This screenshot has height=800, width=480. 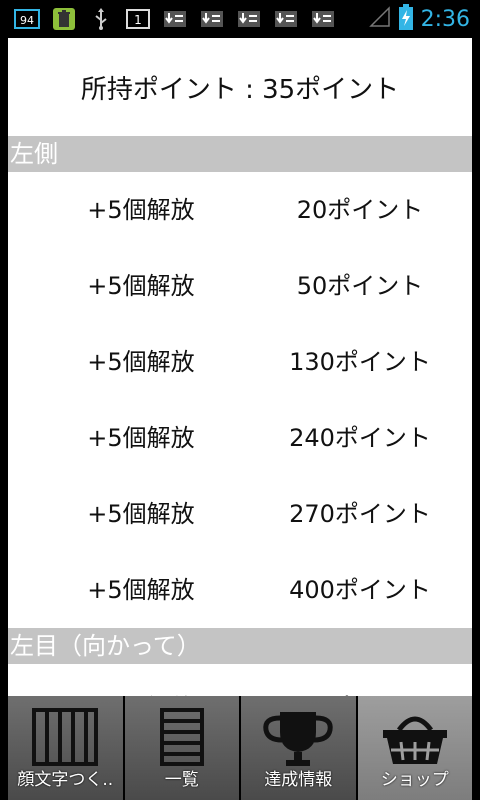 What do you see at coordinates (415, 737) in the screenshot?
I see `shopping-basket-icon` at bounding box center [415, 737].